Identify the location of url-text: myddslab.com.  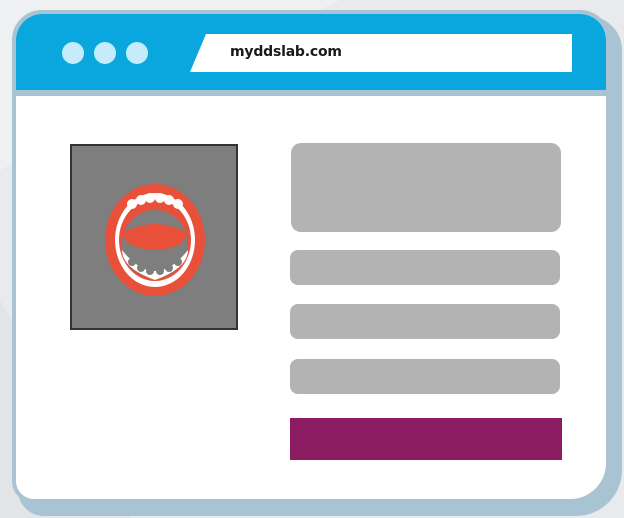
(286, 52).